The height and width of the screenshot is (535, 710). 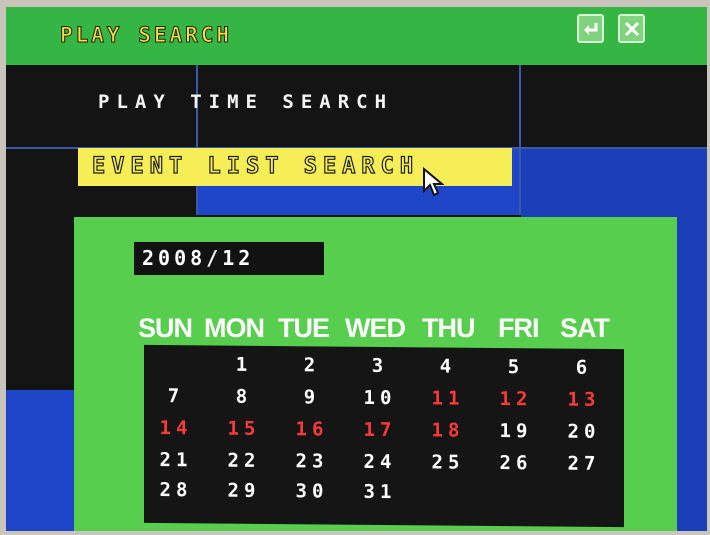 I want to click on calendar-day-1: 1, so click(x=244, y=365).